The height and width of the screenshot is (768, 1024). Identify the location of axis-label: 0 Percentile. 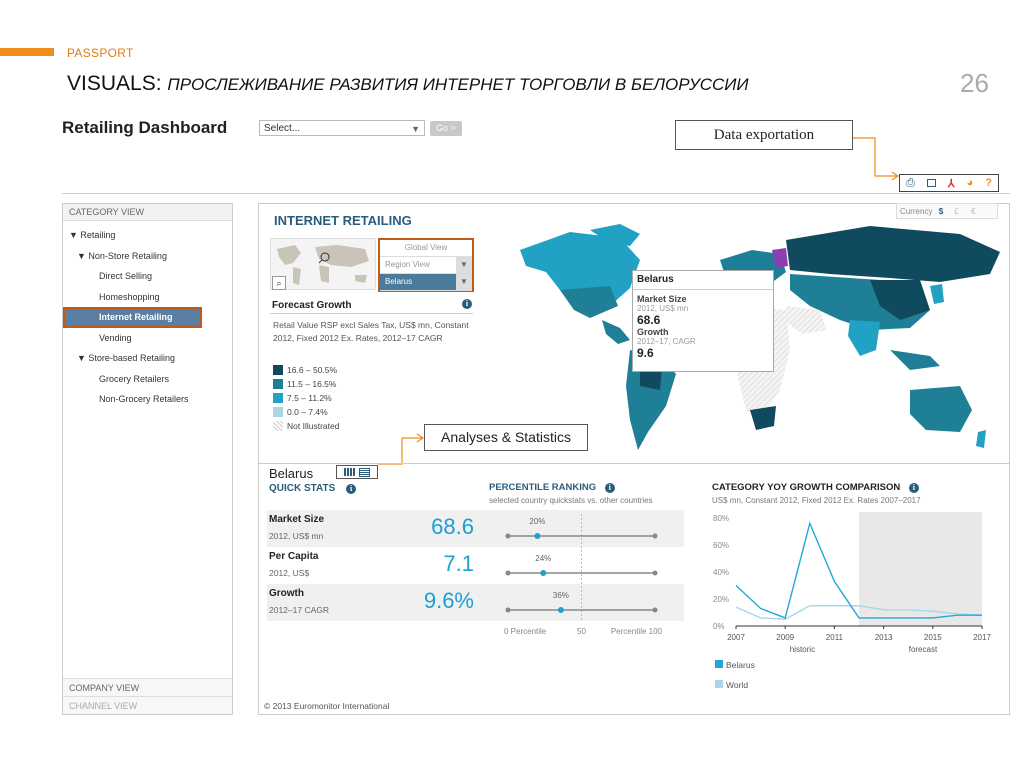
(525, 631).